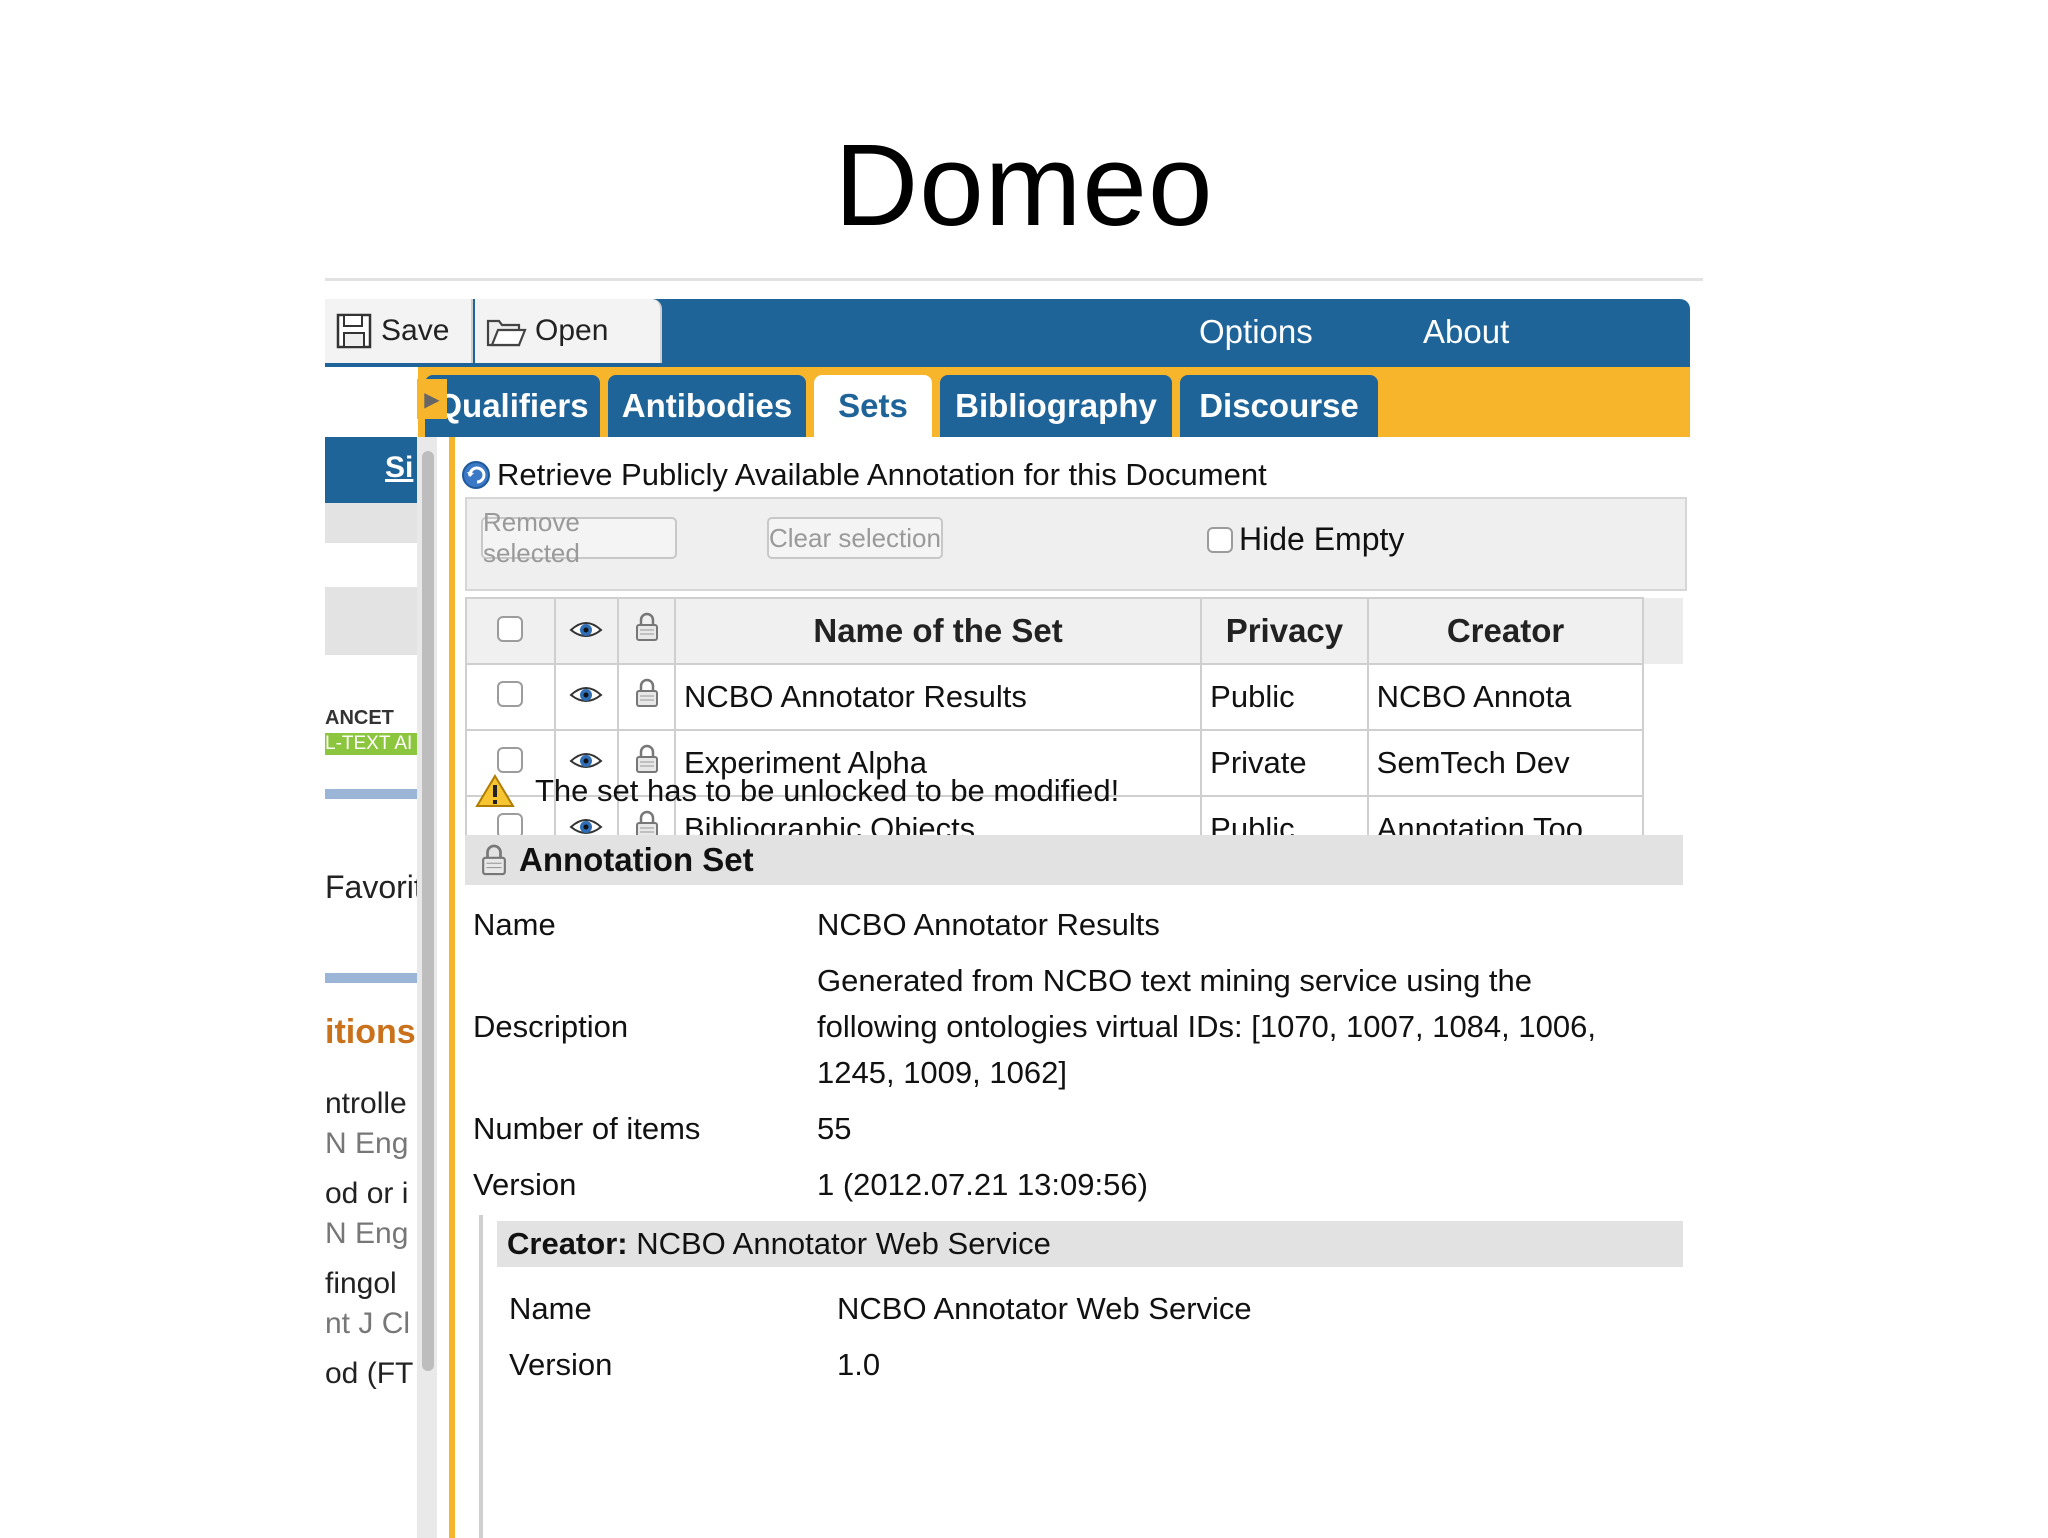 Image resolution: width=2048 pixels, height=1538 pixels. What do you see at coordinates (1220, 539) in the screenshot?
I see `hide-empty-checkbox` at bounding box center [1220, 539].